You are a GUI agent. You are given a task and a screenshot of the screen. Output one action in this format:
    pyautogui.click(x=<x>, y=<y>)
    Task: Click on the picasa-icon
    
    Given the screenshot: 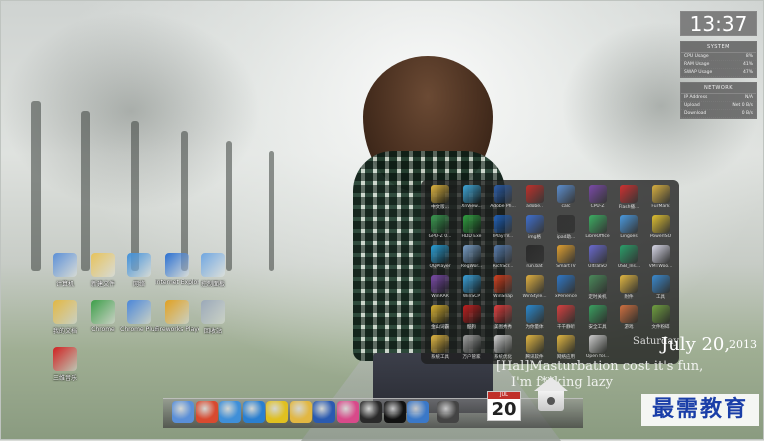 What is the action you would take?
    pyautogui.click(x=347, y=412)
    